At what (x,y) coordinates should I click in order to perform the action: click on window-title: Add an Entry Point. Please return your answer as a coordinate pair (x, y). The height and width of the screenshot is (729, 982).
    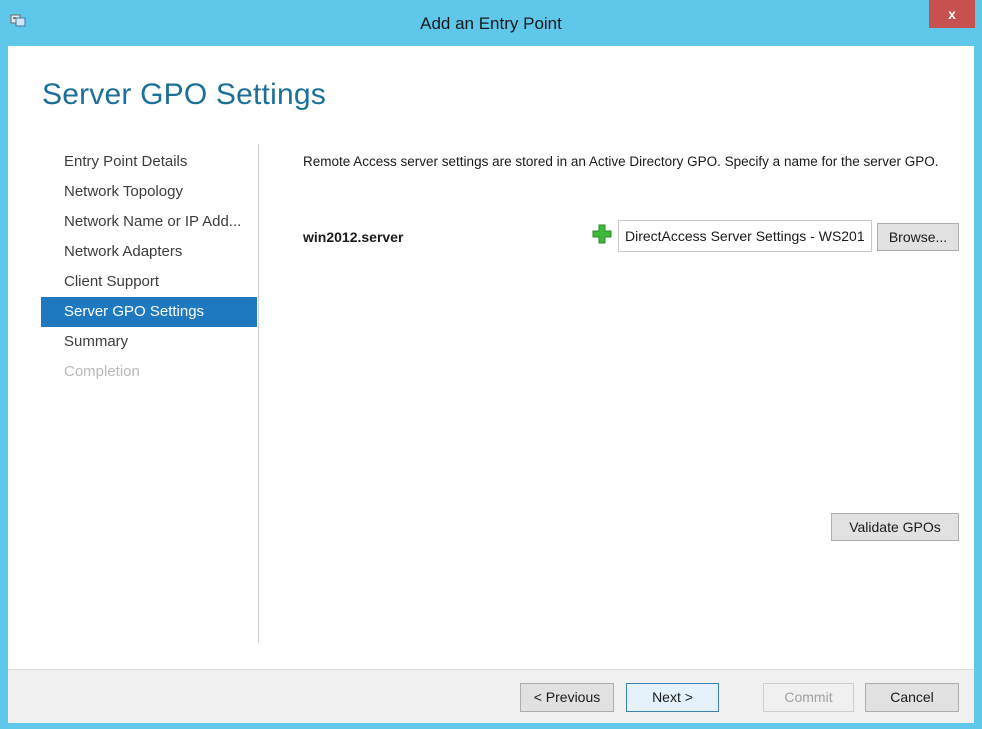
    Looking at the image, I should click on (491, 23).